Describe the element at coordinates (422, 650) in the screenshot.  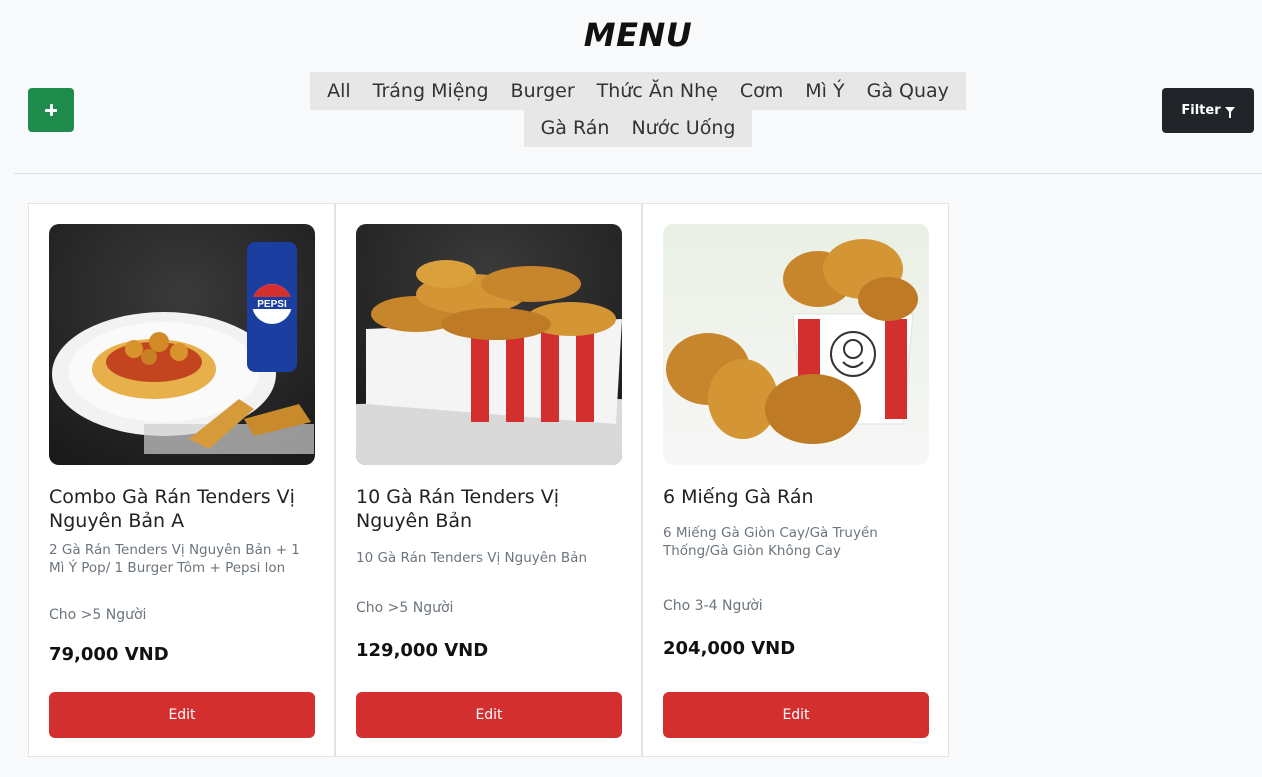
I see `product-price: 129,000 VND` at that location.